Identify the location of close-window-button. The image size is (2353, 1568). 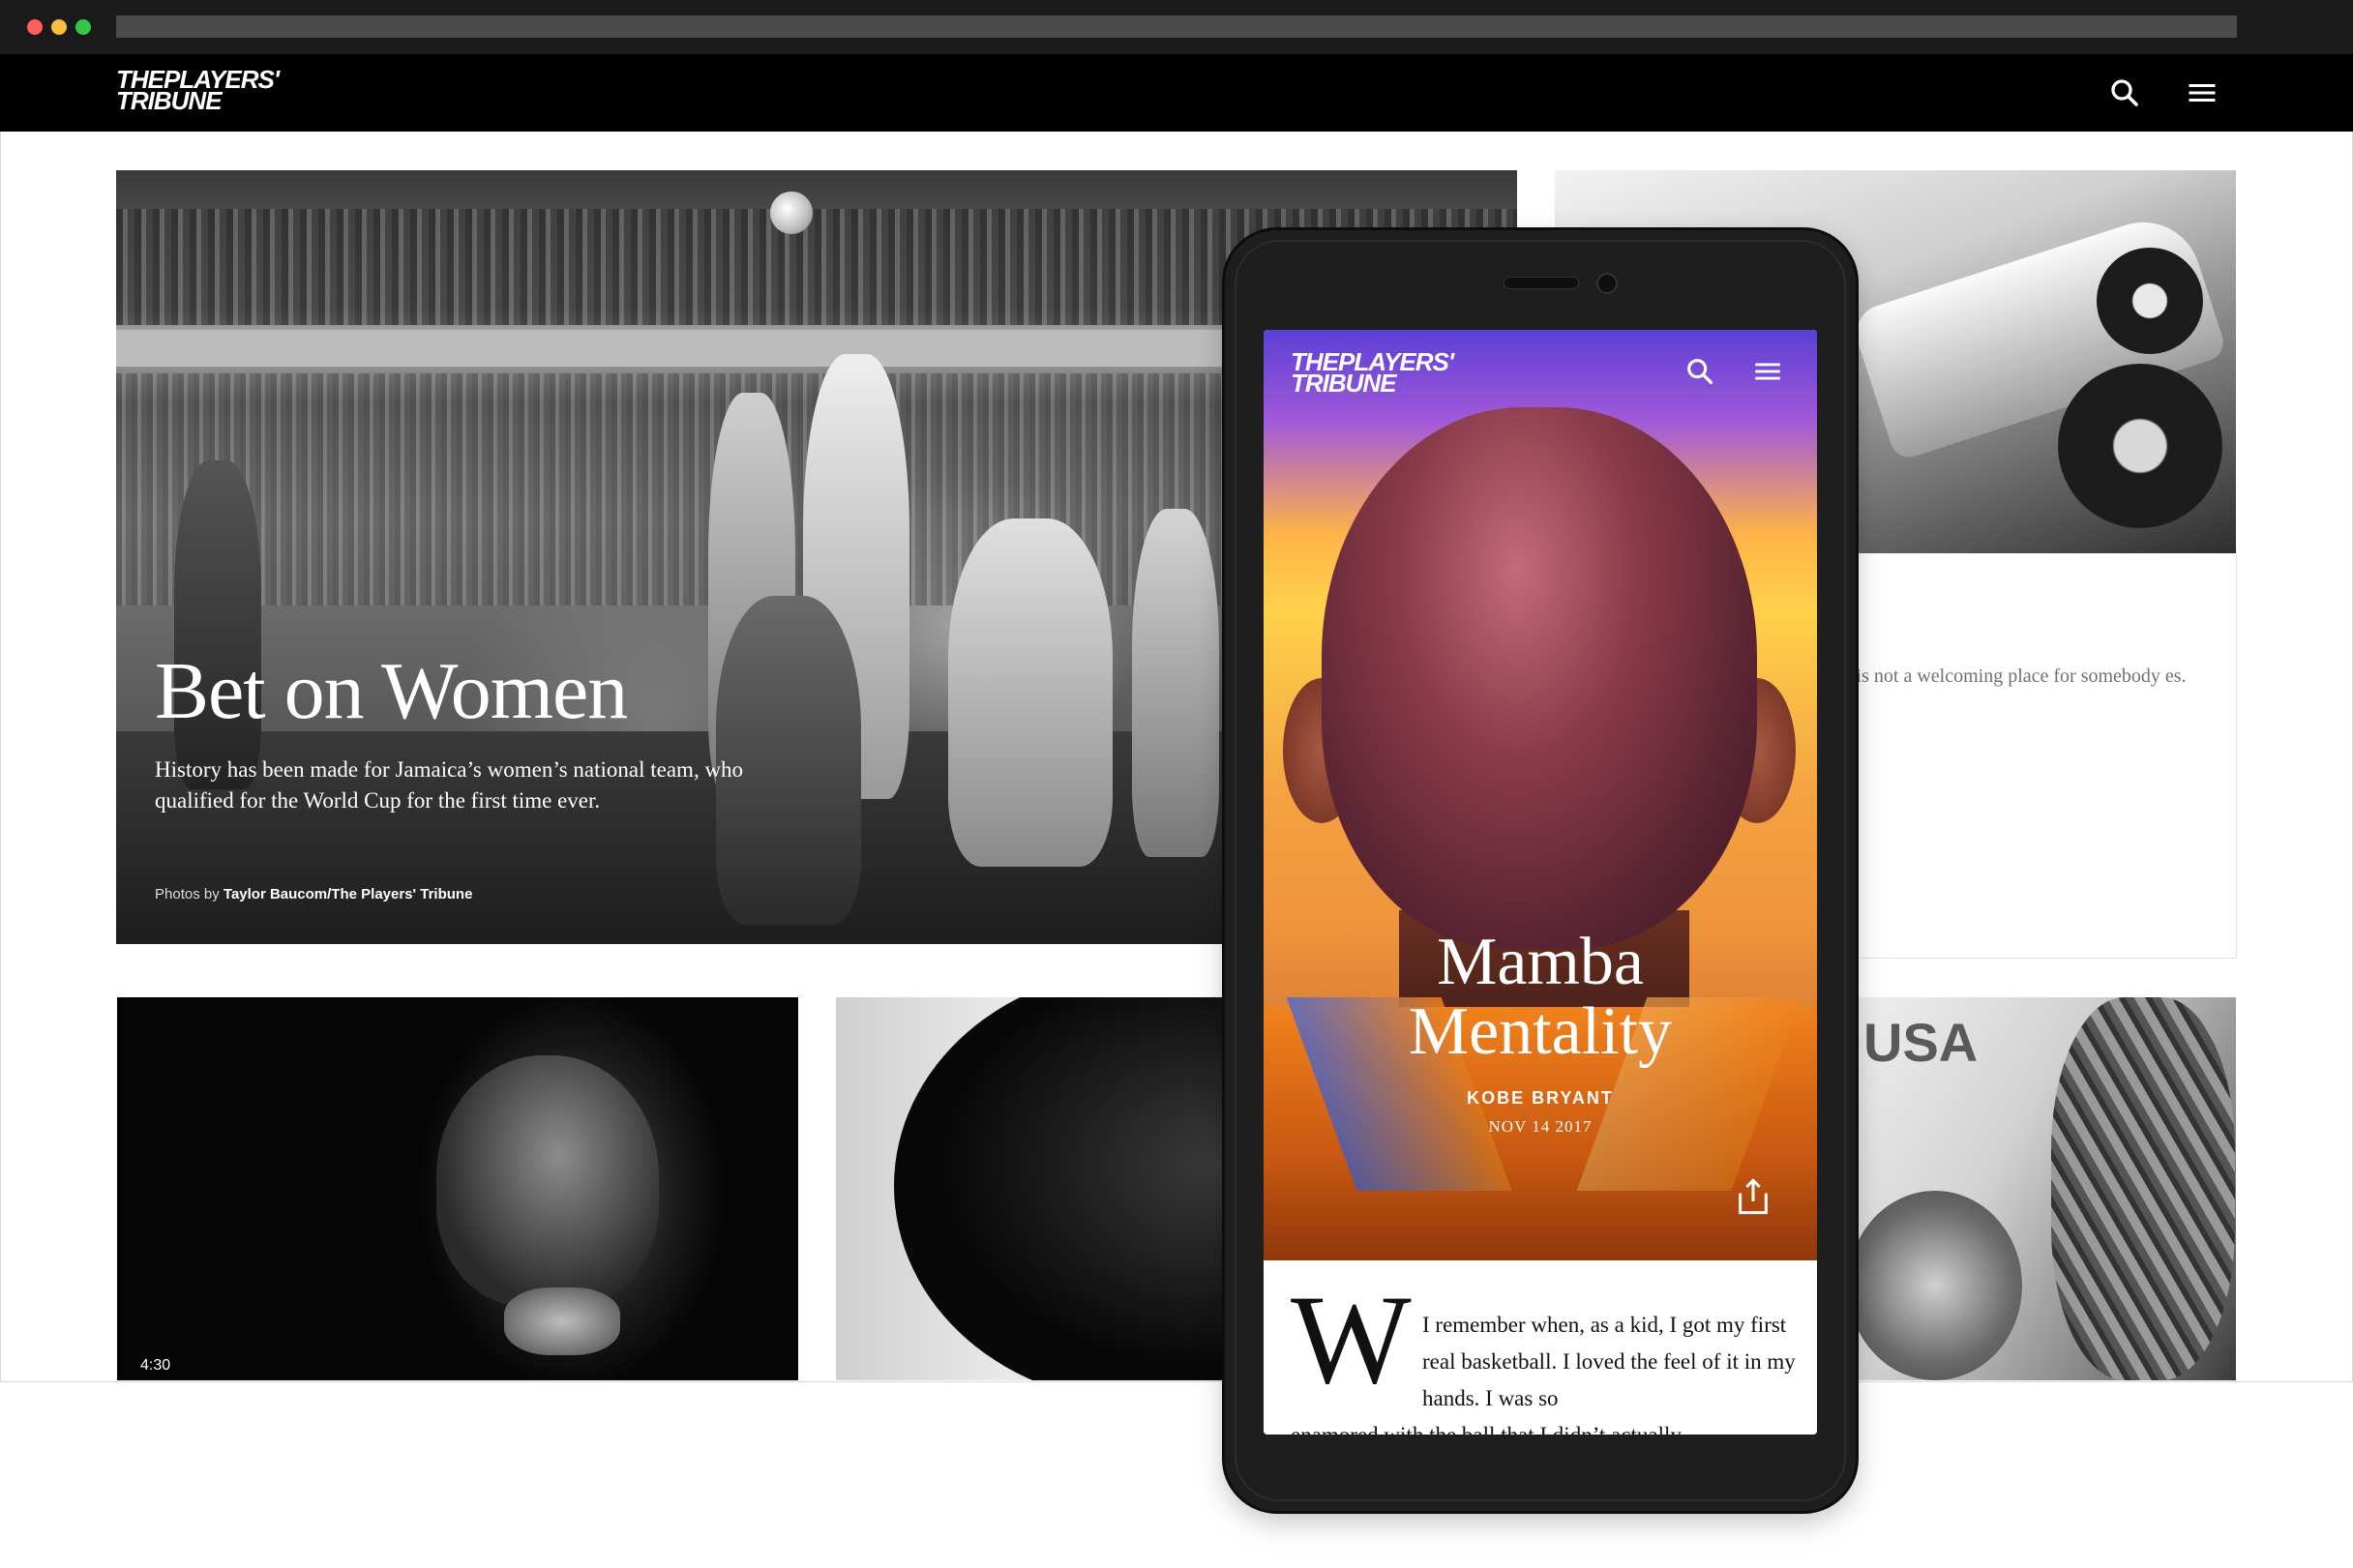
(35, 27).